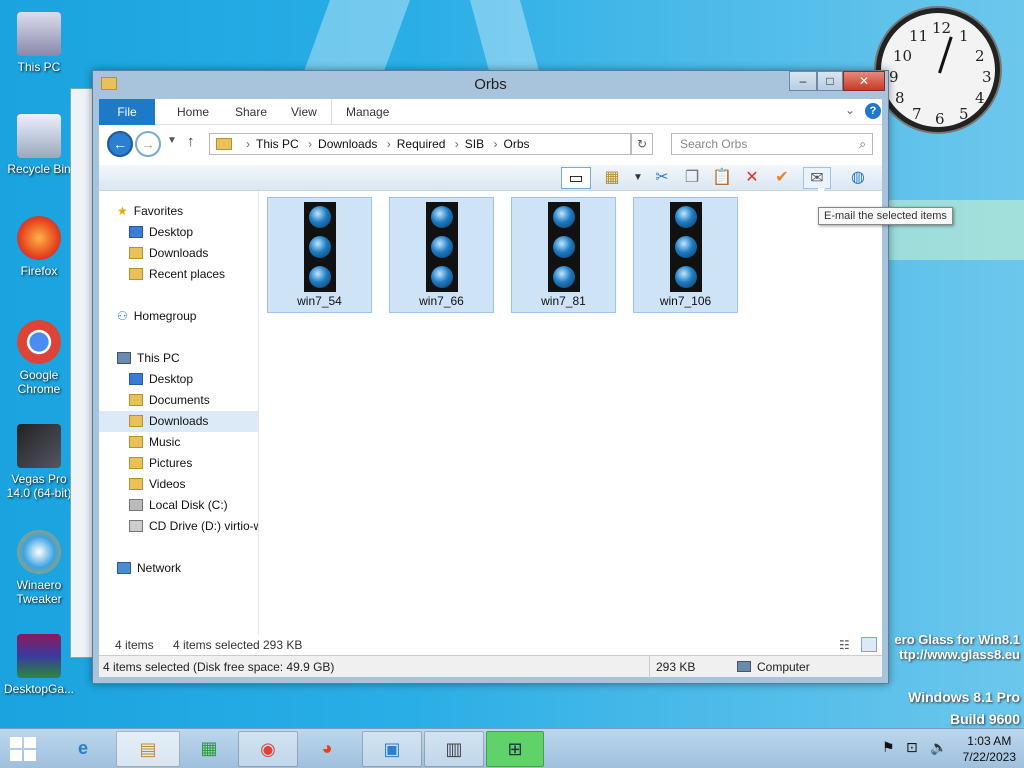 This screenshot has height=768, width=1024. What do you see at coordinates (576, 178) in the screenshot?
I see `preview-pane-button: ▭` at bounding box center [576, 178].